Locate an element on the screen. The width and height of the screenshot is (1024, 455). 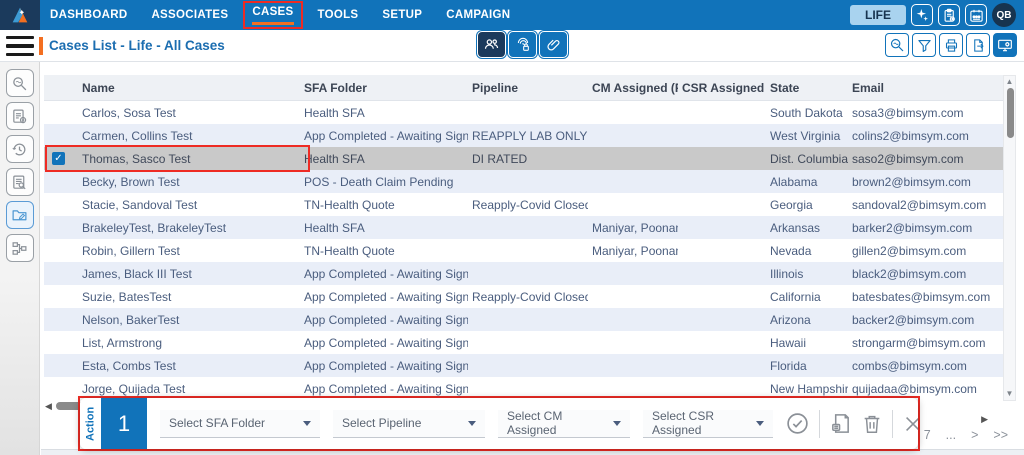
cell-pipeline: Reapply-Covid Closed is located at coordinates (530, 296).